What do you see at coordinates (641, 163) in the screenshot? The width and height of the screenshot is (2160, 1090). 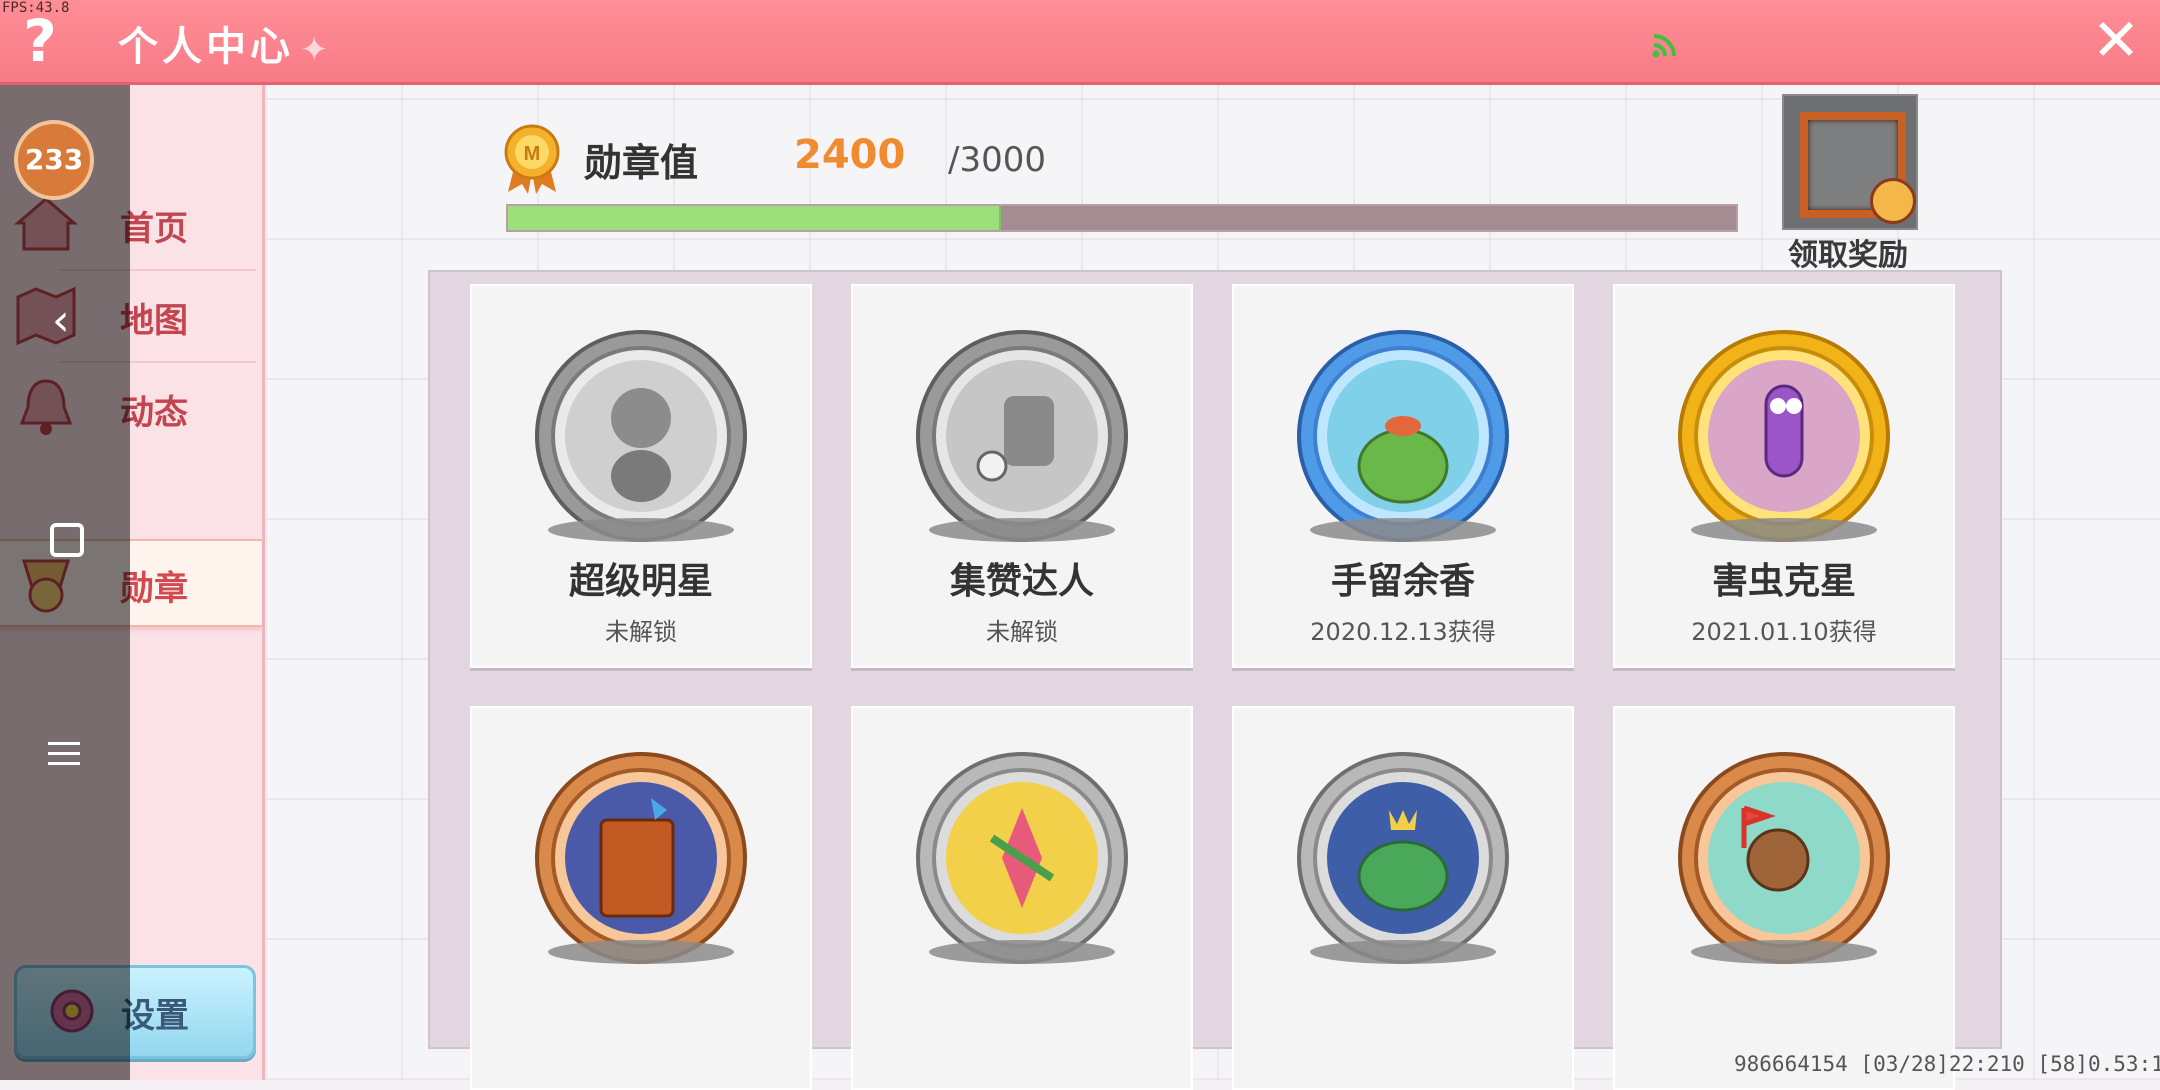 I see `medal-value-label: 勋章值` at bounding box center [641, 163].